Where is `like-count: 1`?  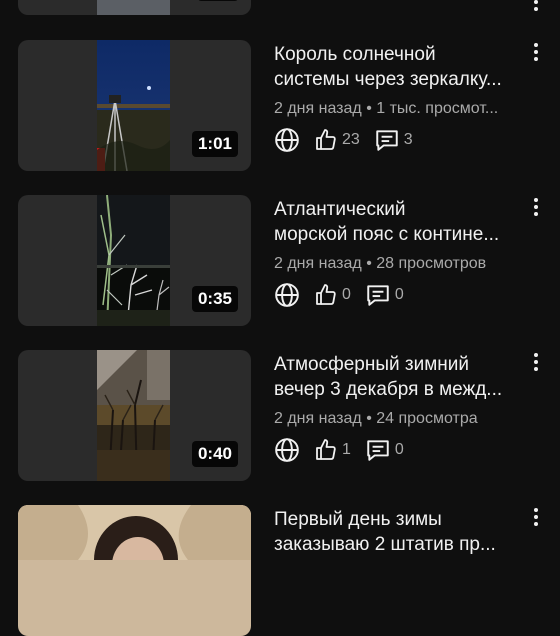
like-count: 1 is located at coordinates (346, 449).